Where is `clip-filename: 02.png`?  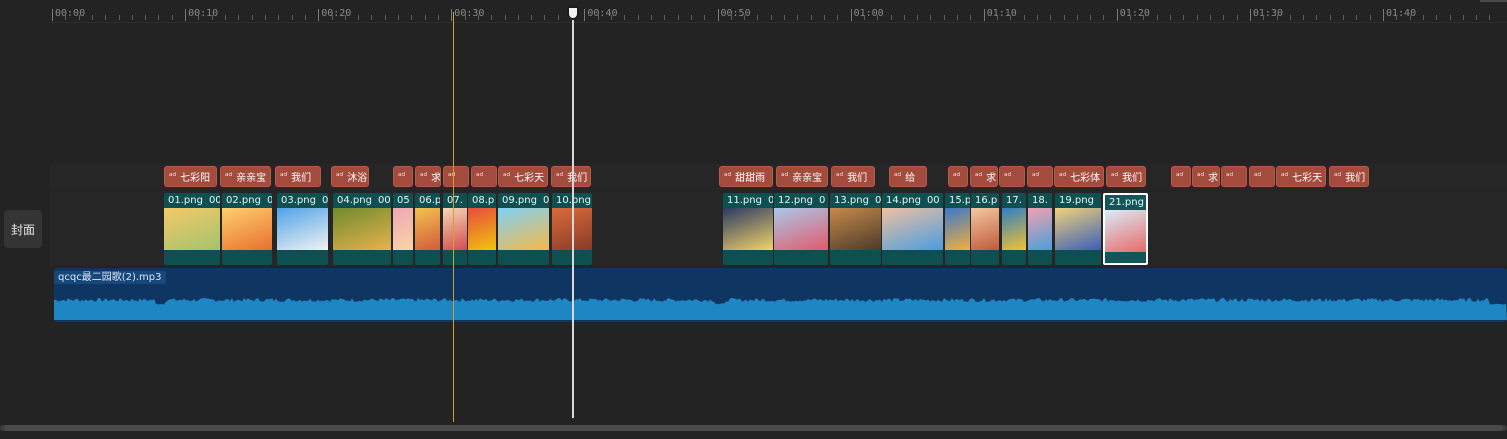 clip-filename: 02.png is located at coordinates (243, 200).